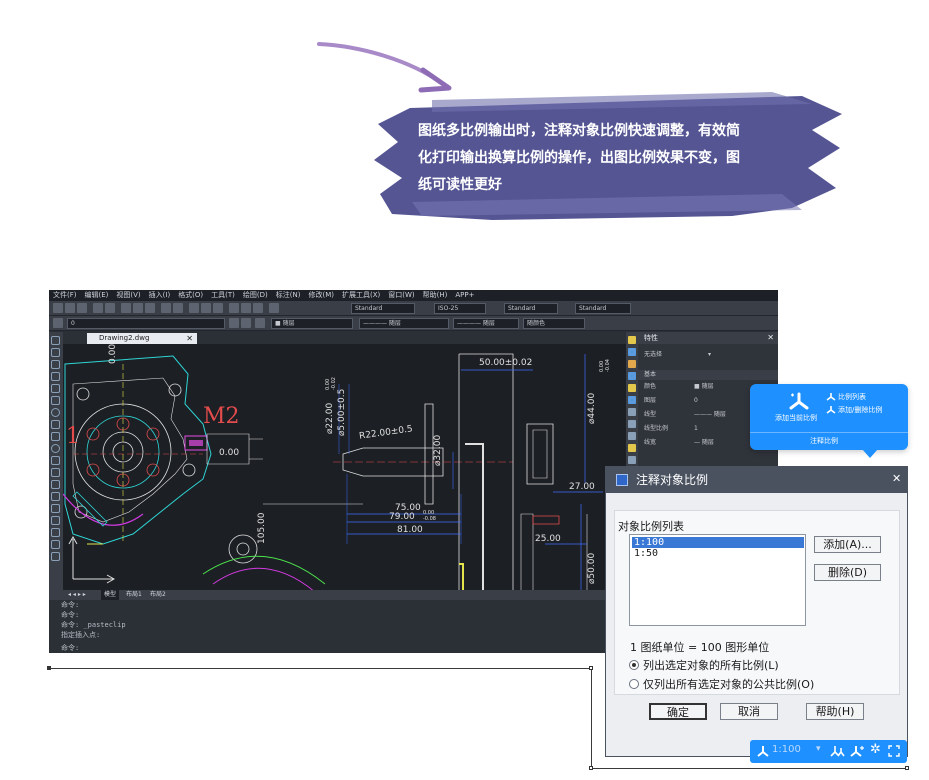  Describe the element at coordinates (146, 323) in the screenshot. I see `layer-select: 0` at that location.